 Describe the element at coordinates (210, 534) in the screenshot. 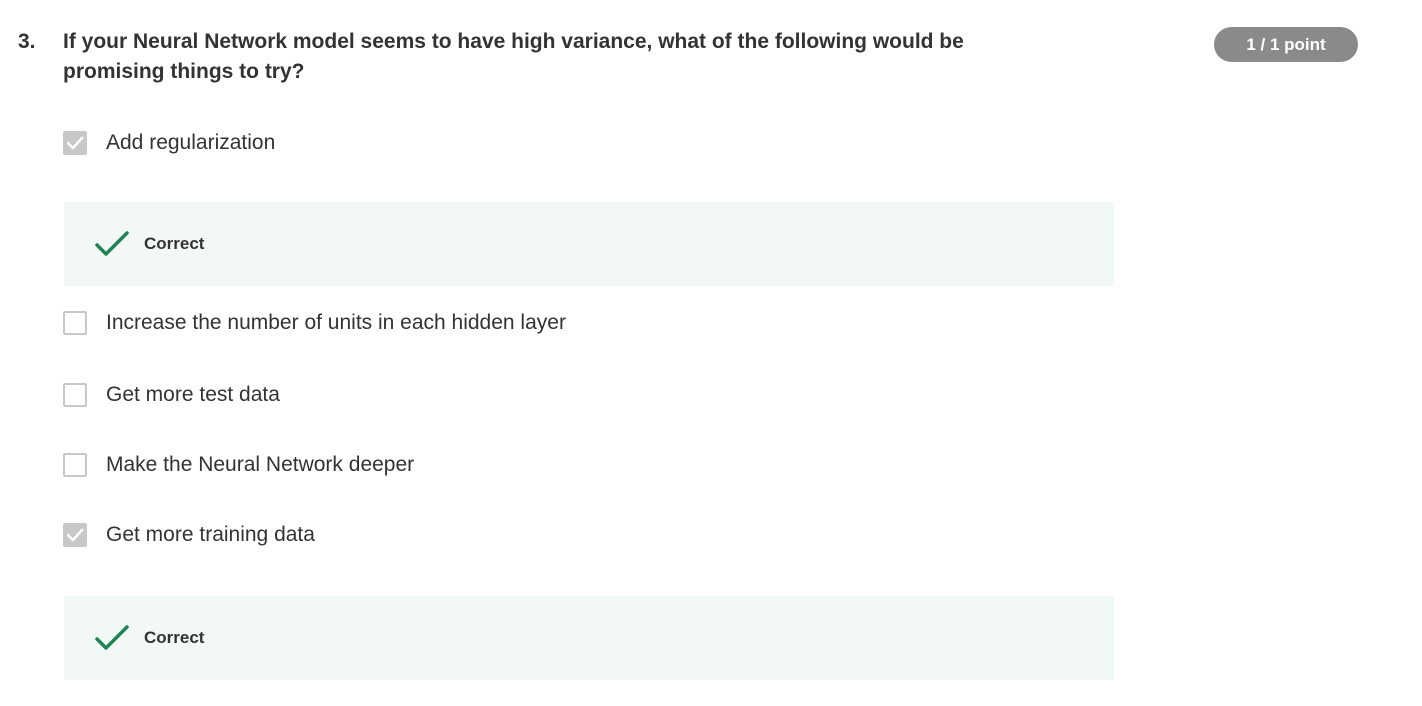

I see `option-label: Get more training data` at that location.